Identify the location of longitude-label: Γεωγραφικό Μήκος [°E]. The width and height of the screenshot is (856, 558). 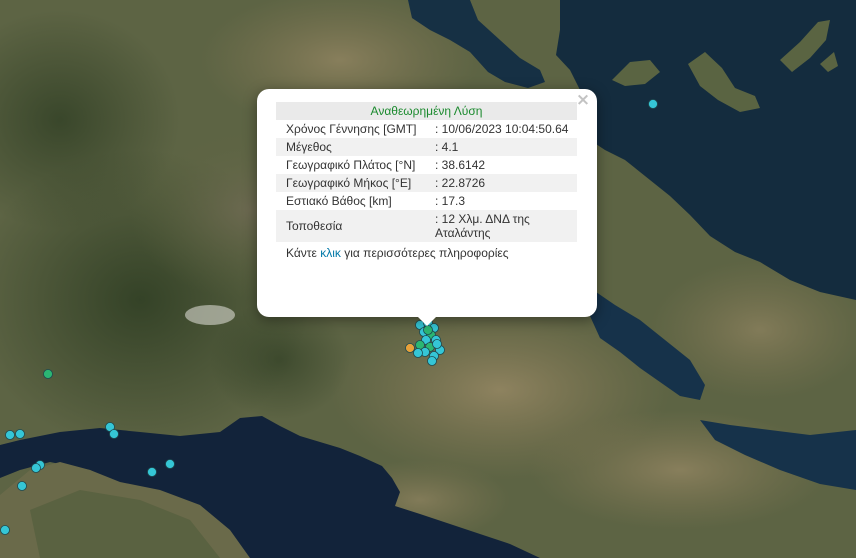
(350, 183).